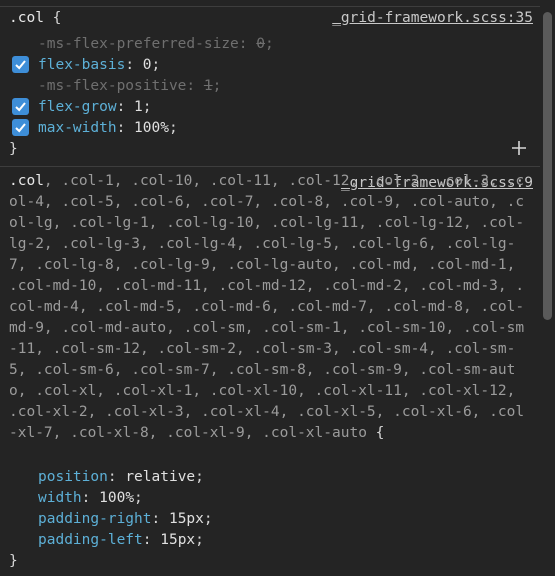  What do you see at coordinates (112, 86) in the screenshot?
I see `property-name: -ms-flex-positive` at bounding box center [112, 86].